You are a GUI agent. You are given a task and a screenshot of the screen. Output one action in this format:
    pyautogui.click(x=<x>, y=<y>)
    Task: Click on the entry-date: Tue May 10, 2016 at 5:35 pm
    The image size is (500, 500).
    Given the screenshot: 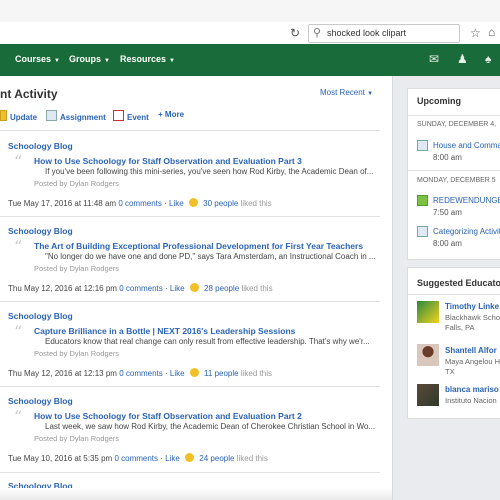 What is the action you would take?
    pyautogui.click(x=60, y=458)
    